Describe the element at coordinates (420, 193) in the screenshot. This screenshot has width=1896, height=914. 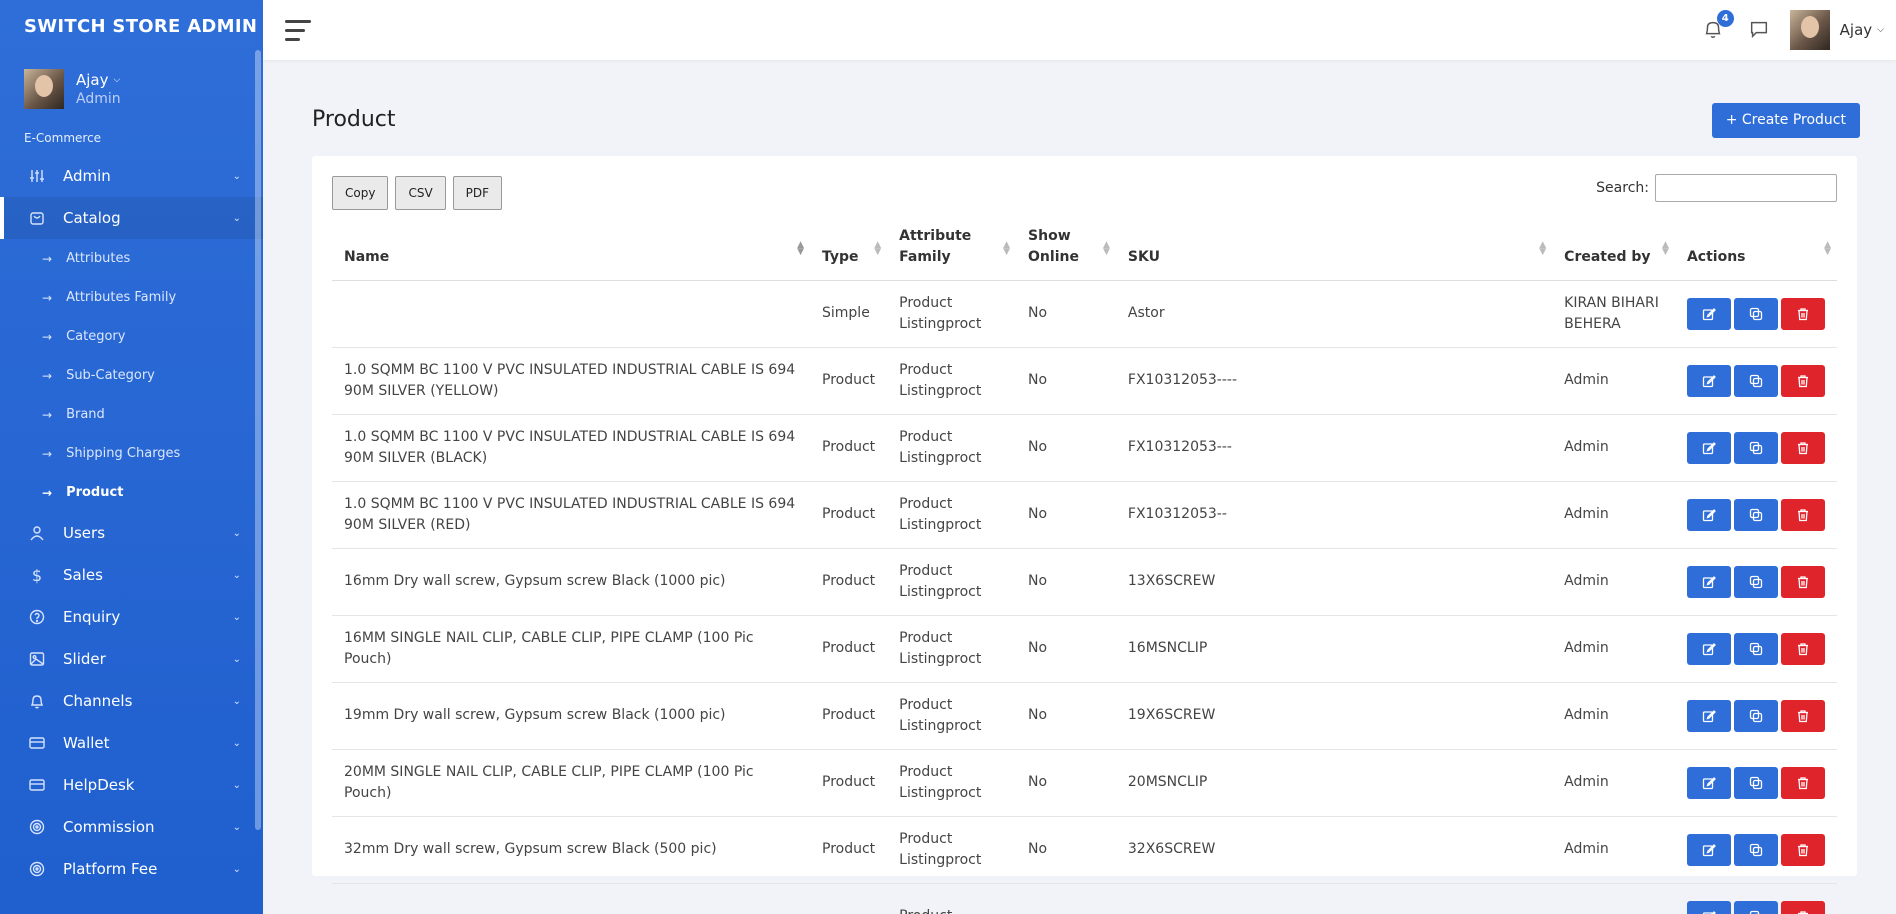
I see `csv-button: CSV` at that location.